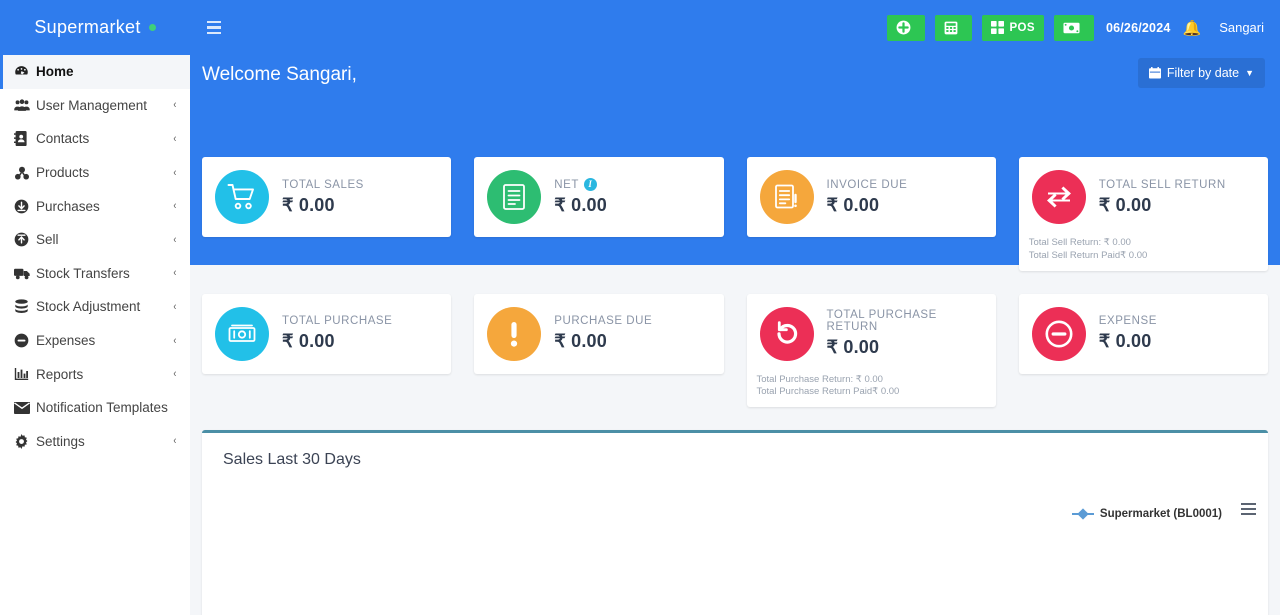  I want to click on gear-icon, so click(25, 441).